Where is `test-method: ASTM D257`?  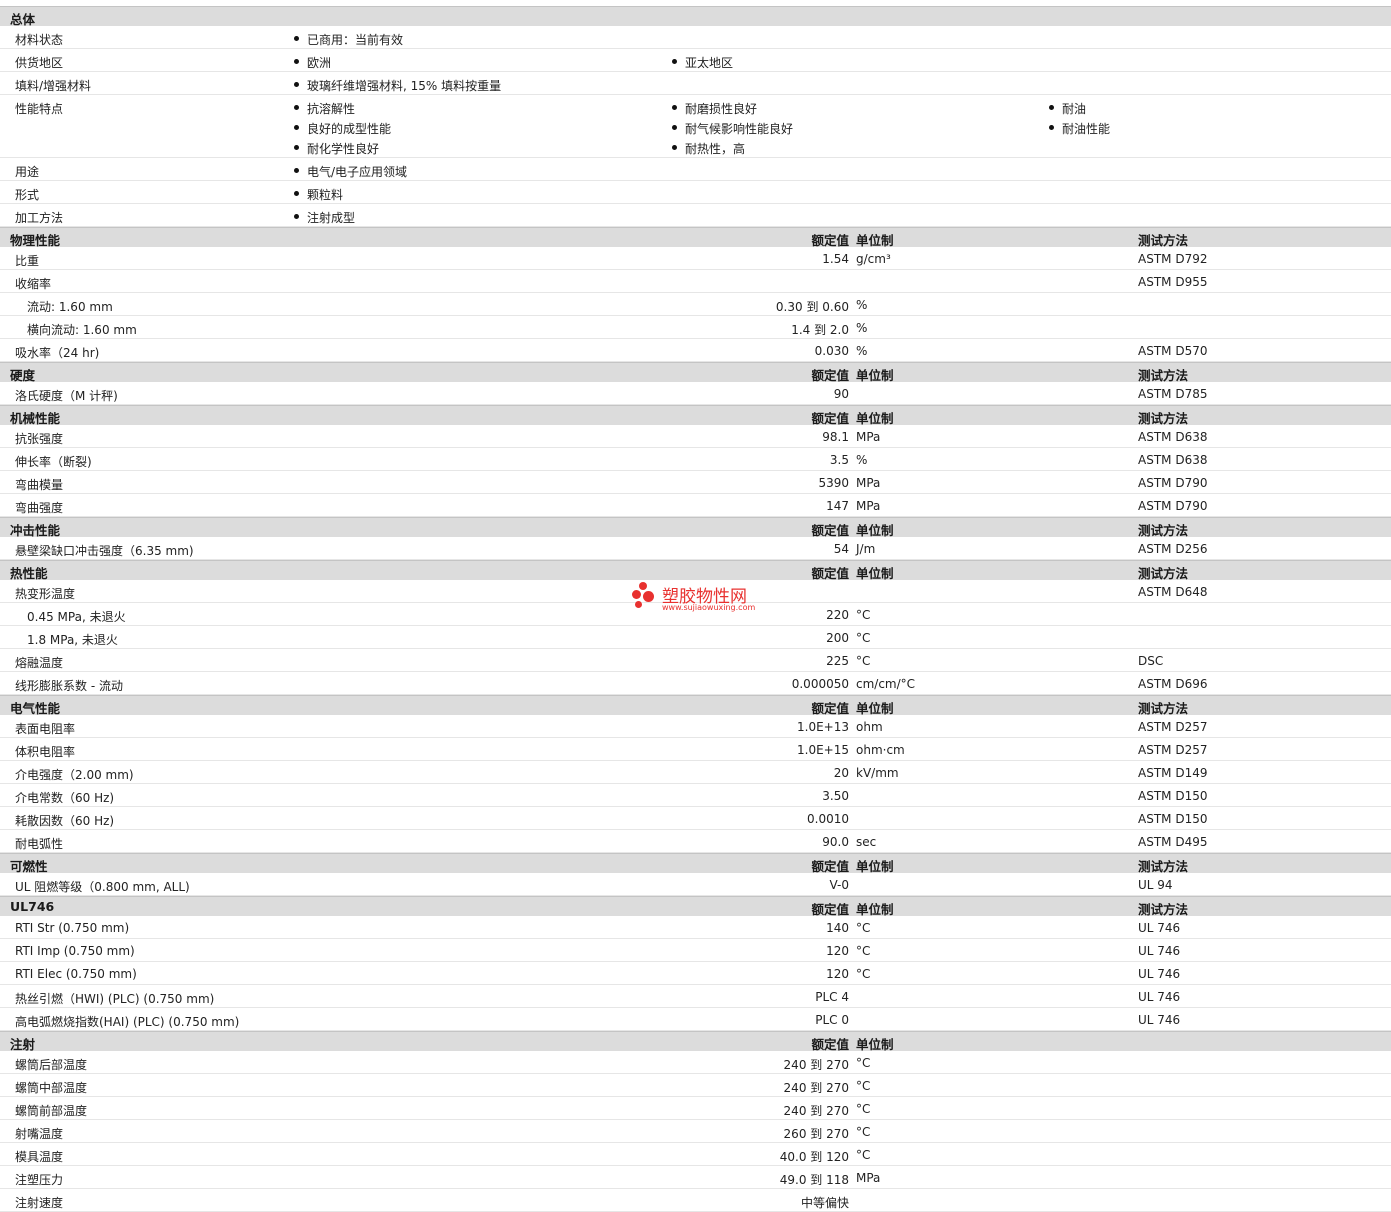 test-method: ASTM D257 is located at coordinates (1173, 750).